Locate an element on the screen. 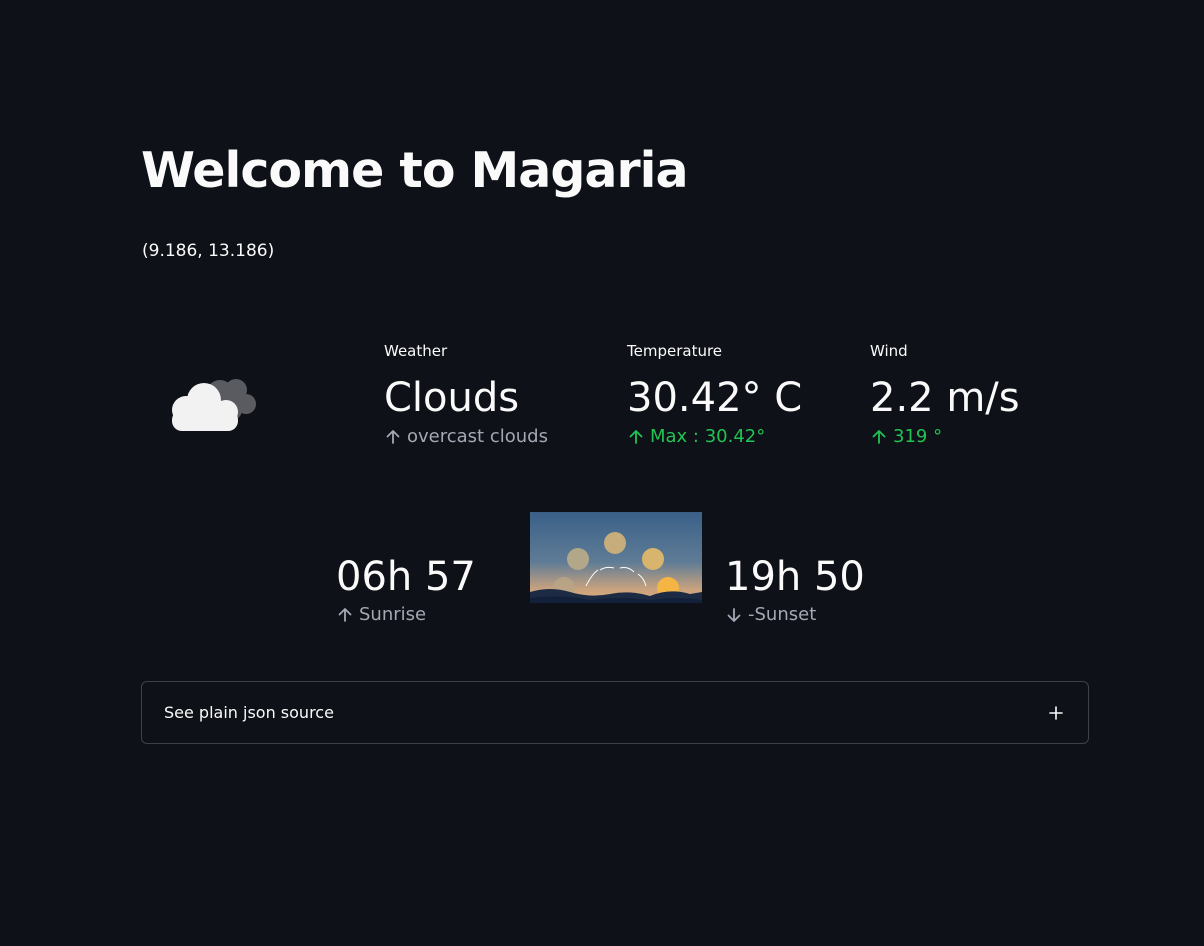 This screenshot has width=1204, height=946. metric-value: 2.2 m/s is located at coordinates (945, 398).